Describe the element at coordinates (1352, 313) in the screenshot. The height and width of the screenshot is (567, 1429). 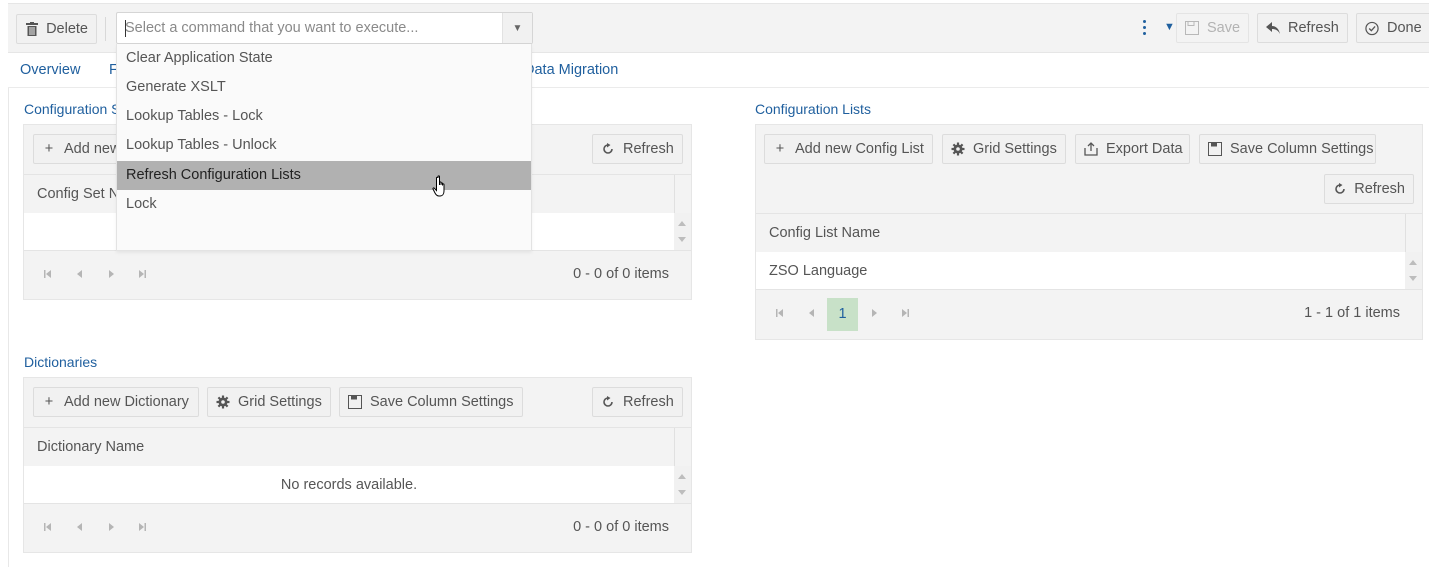
I see `pager-info: 1 - 1 of 1 items` at that location.